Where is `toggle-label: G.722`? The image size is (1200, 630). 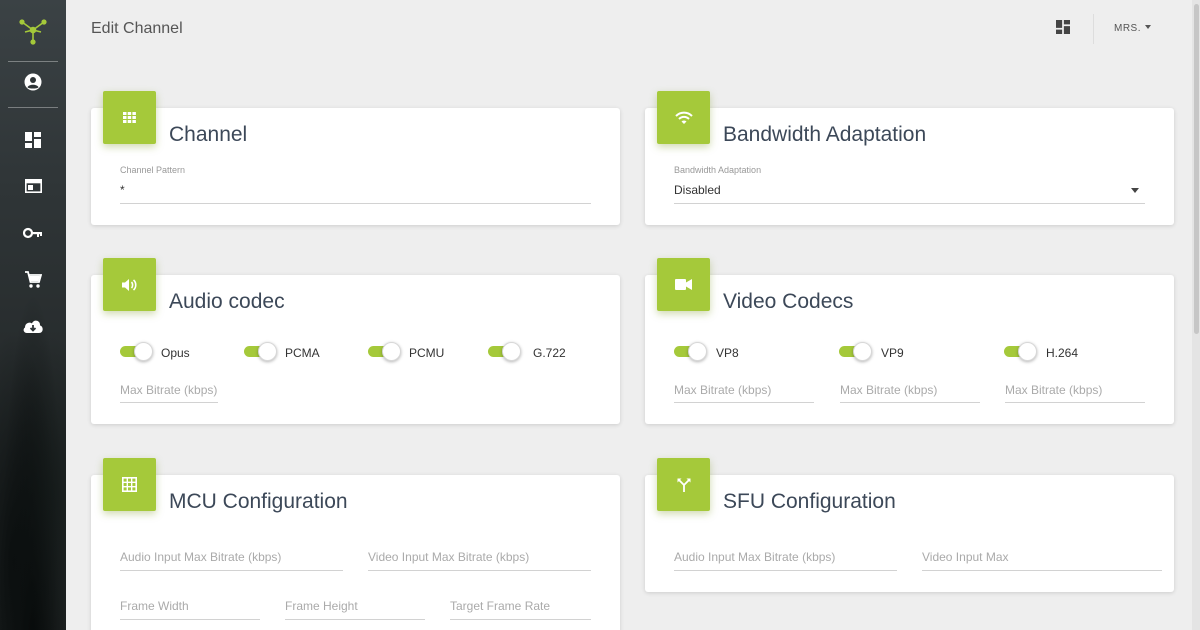 toggle-label: G.722 is located at coordinates (549, 353).